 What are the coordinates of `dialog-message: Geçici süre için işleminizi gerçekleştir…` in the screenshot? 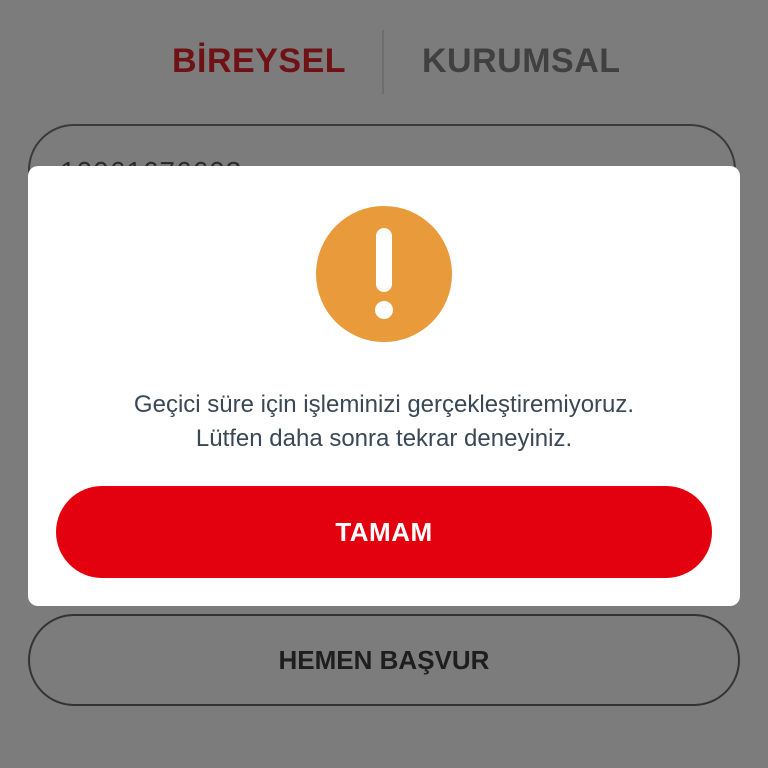 It's located at (384, 422).